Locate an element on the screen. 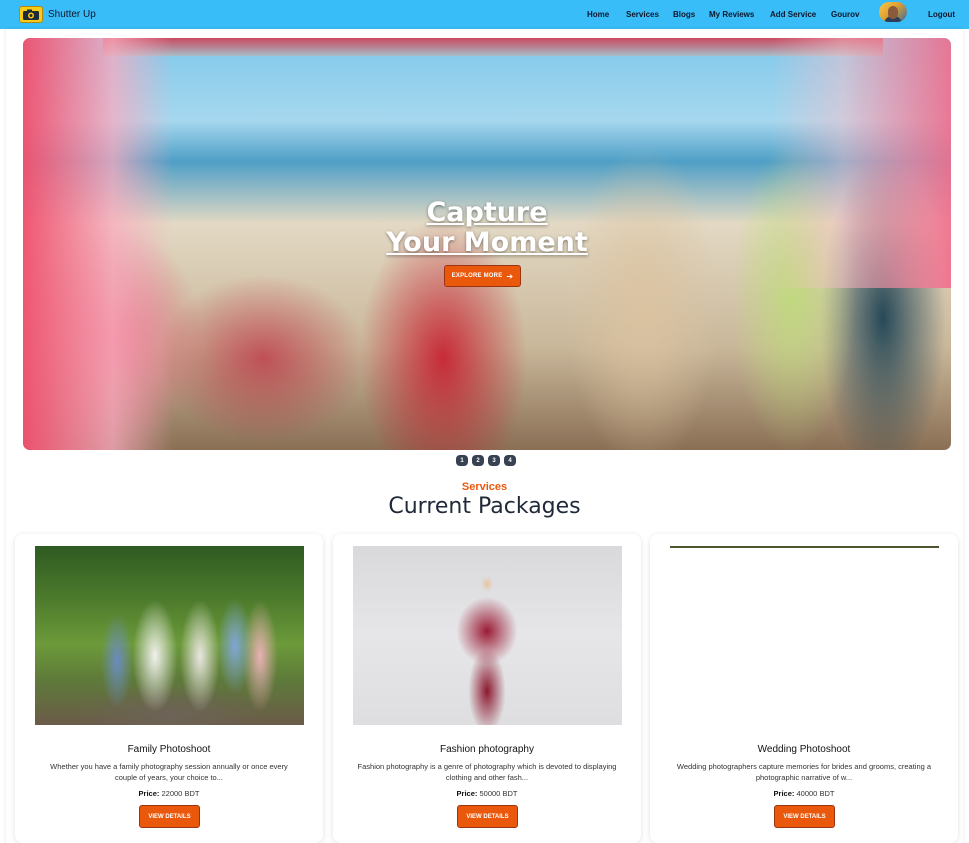 This screenshot has height=843, width=969. arrow-right-icon: ➔ is located at coordinates (510, 276).